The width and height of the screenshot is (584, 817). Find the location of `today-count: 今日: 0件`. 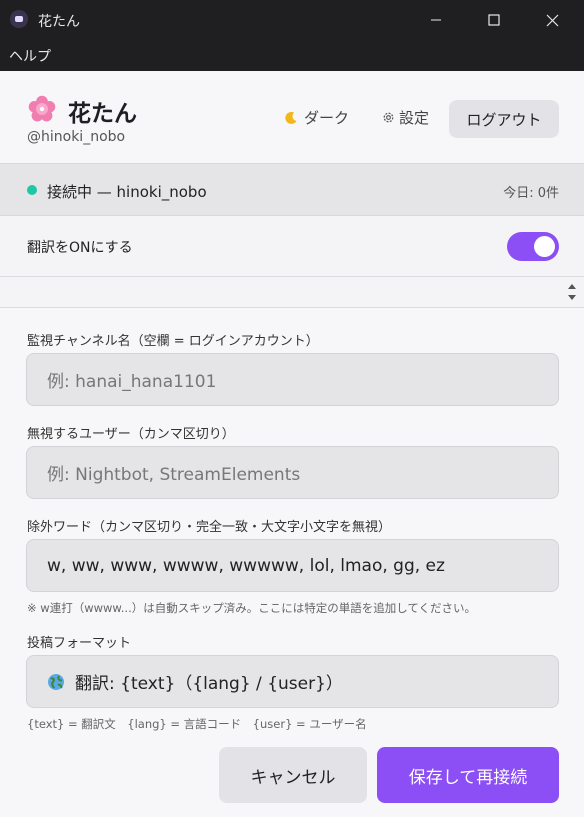

today-count: 今日: 0件 is located at coordinates (531, 193).